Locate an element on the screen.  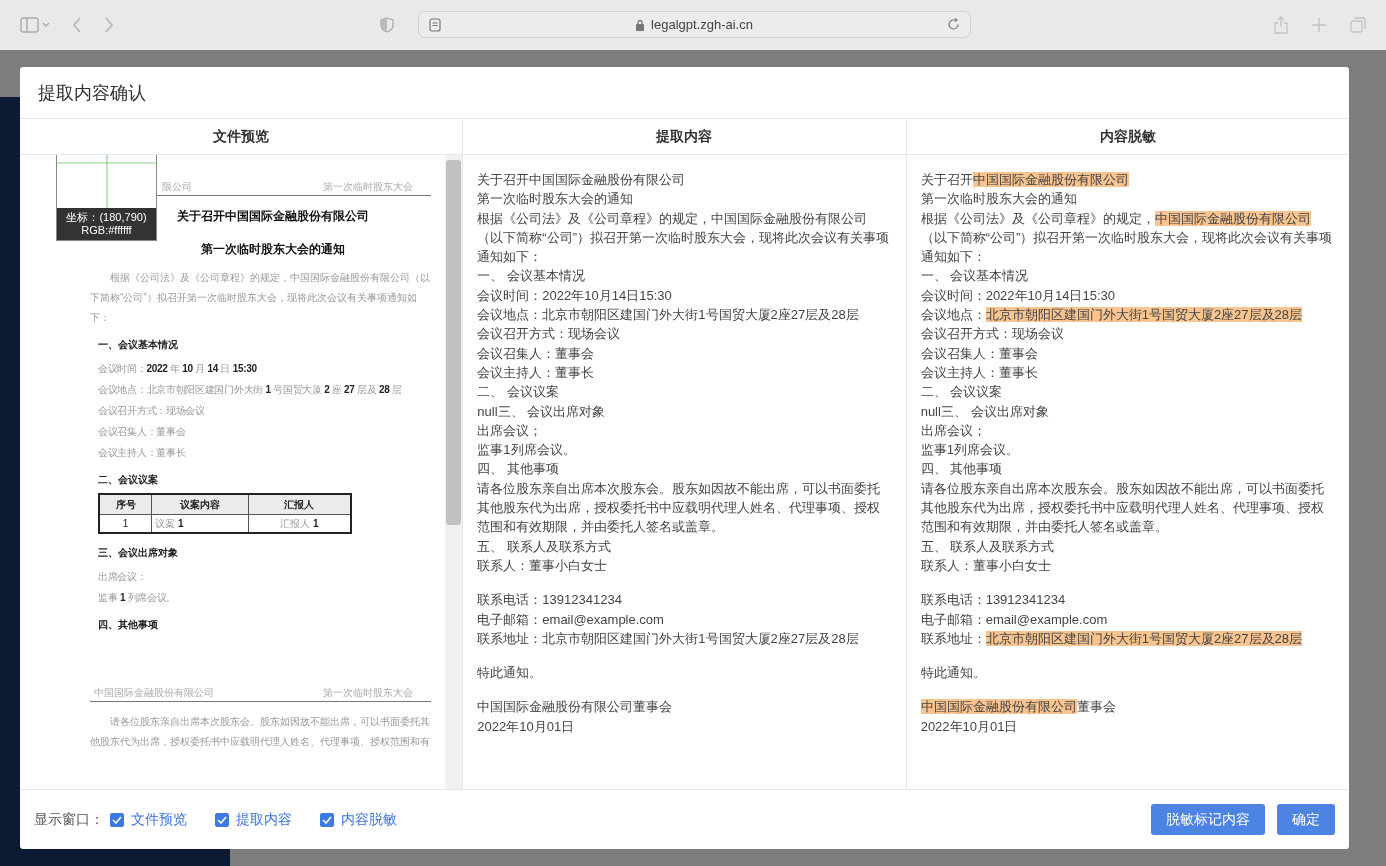
coordinates-text: 坐标：(180,790) is located at coordinates (106, 217).